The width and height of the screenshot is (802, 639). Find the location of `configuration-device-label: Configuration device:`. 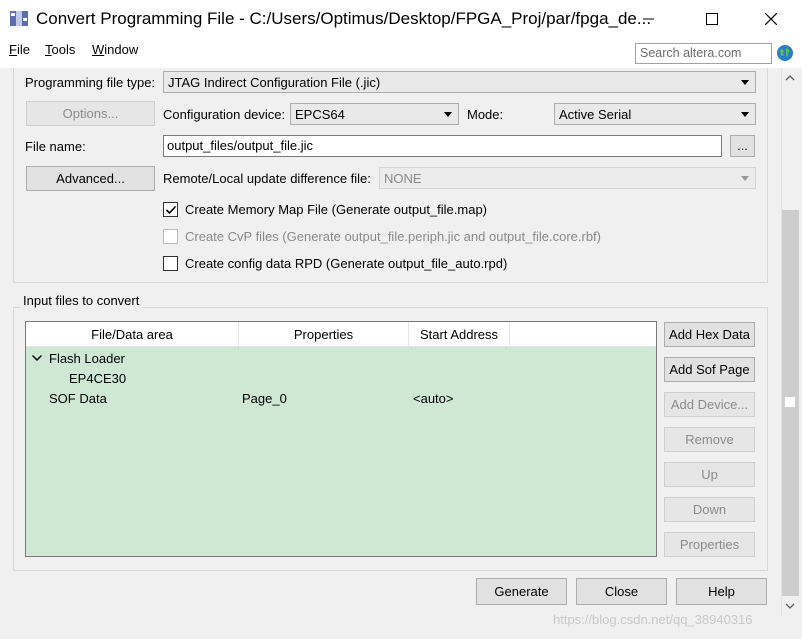

configuration-device-label: Configuration device: is located at coordinates (224, 114).